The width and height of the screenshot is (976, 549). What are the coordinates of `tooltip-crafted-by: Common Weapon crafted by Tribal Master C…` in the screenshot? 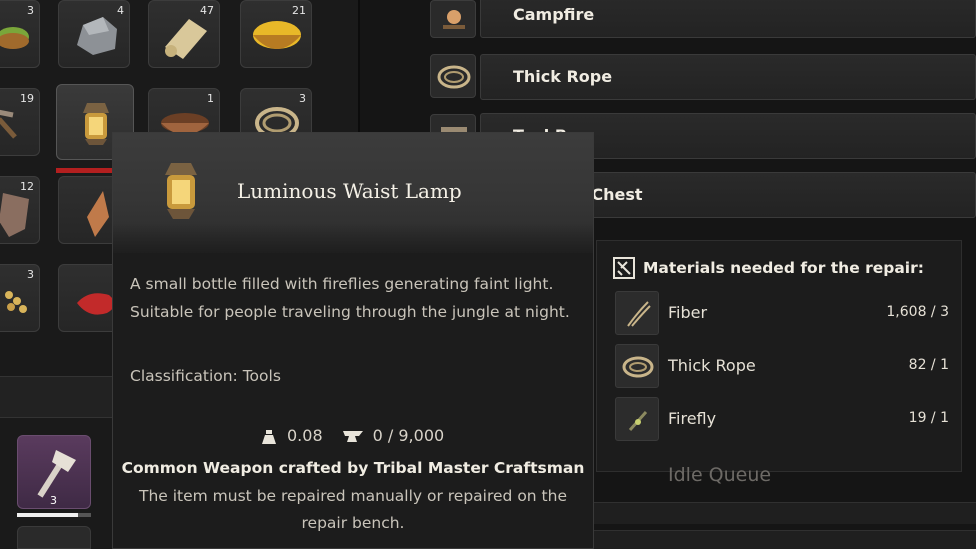 It's located at (353, 468).